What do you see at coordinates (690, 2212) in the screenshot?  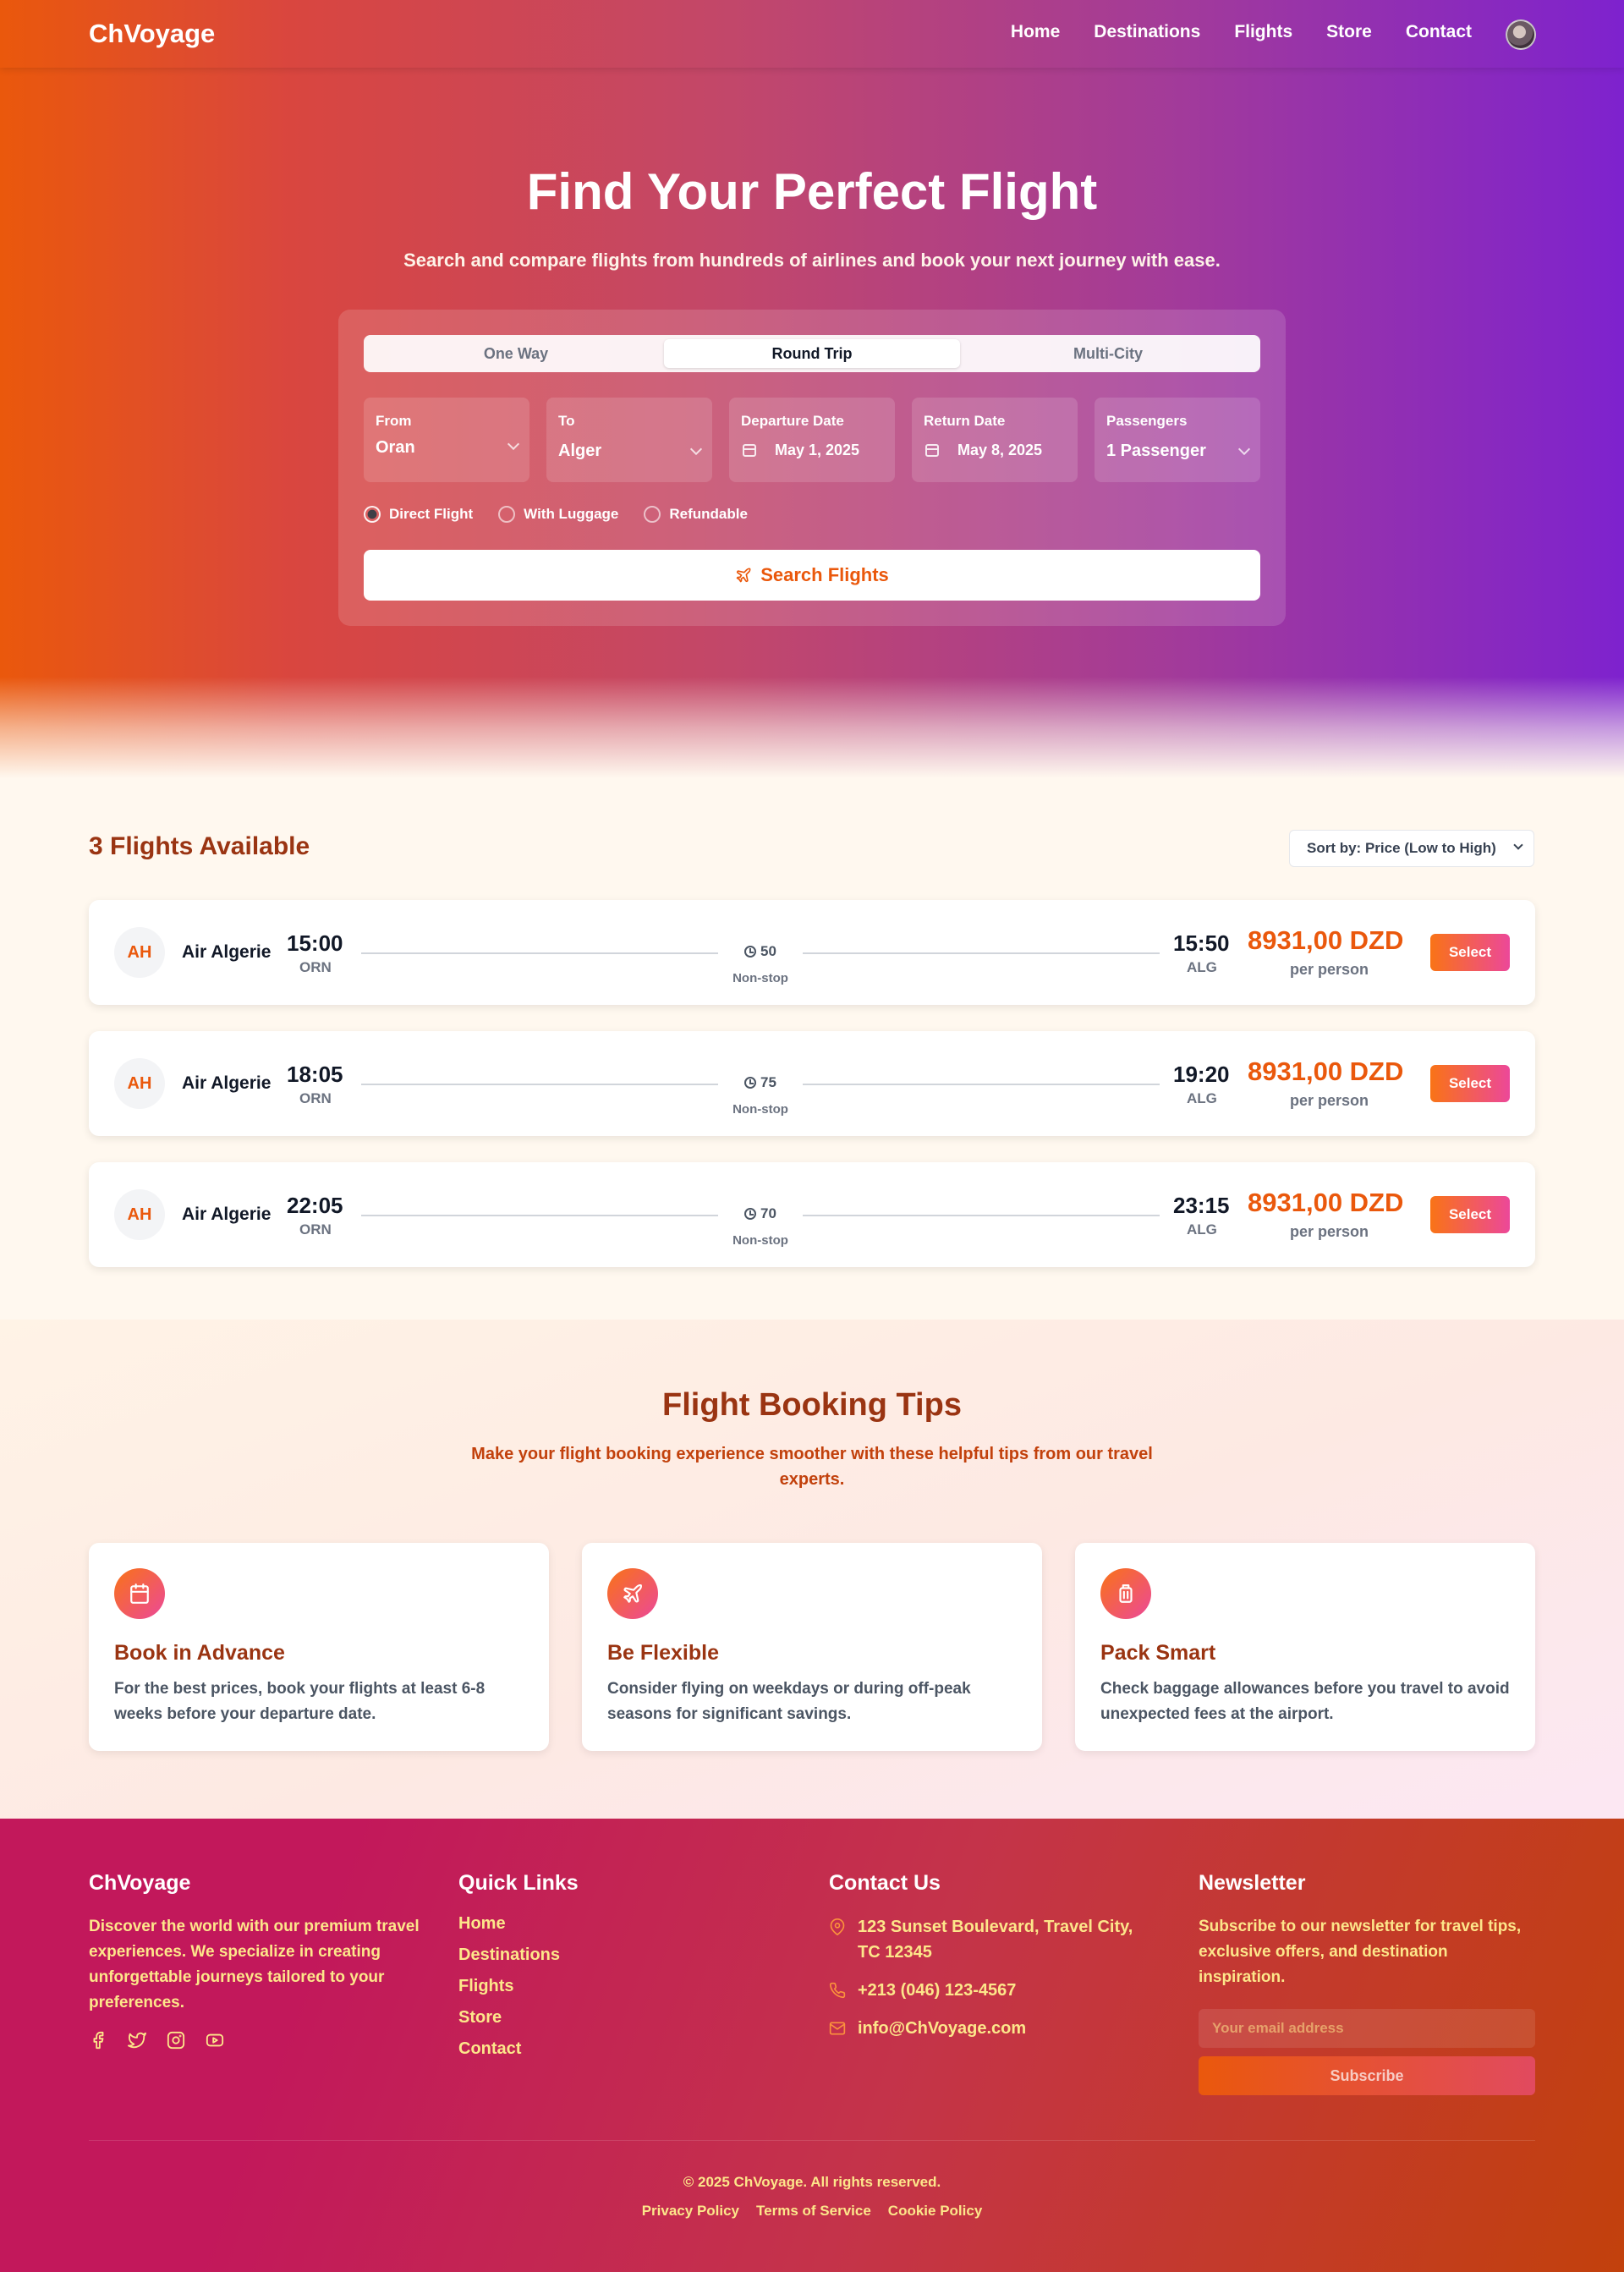 I see `privacy-policy-link: Privacy Policy` at bounding box center [690, 2212].